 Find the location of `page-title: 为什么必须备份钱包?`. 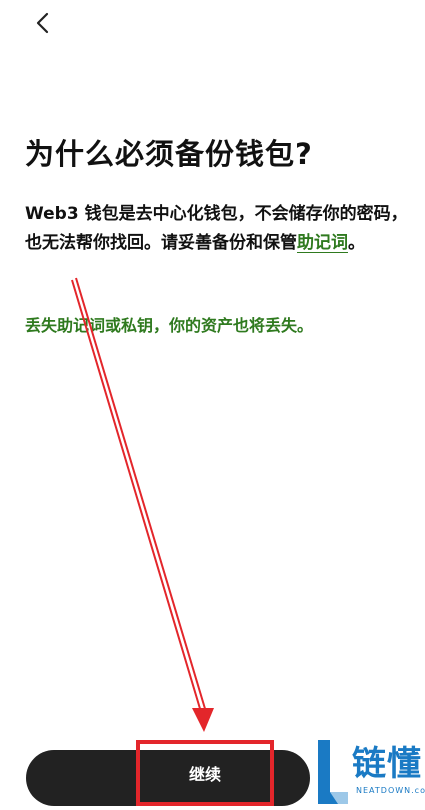

page-title: 为什么必须备份钱包? is located at coordinates (169, 154).